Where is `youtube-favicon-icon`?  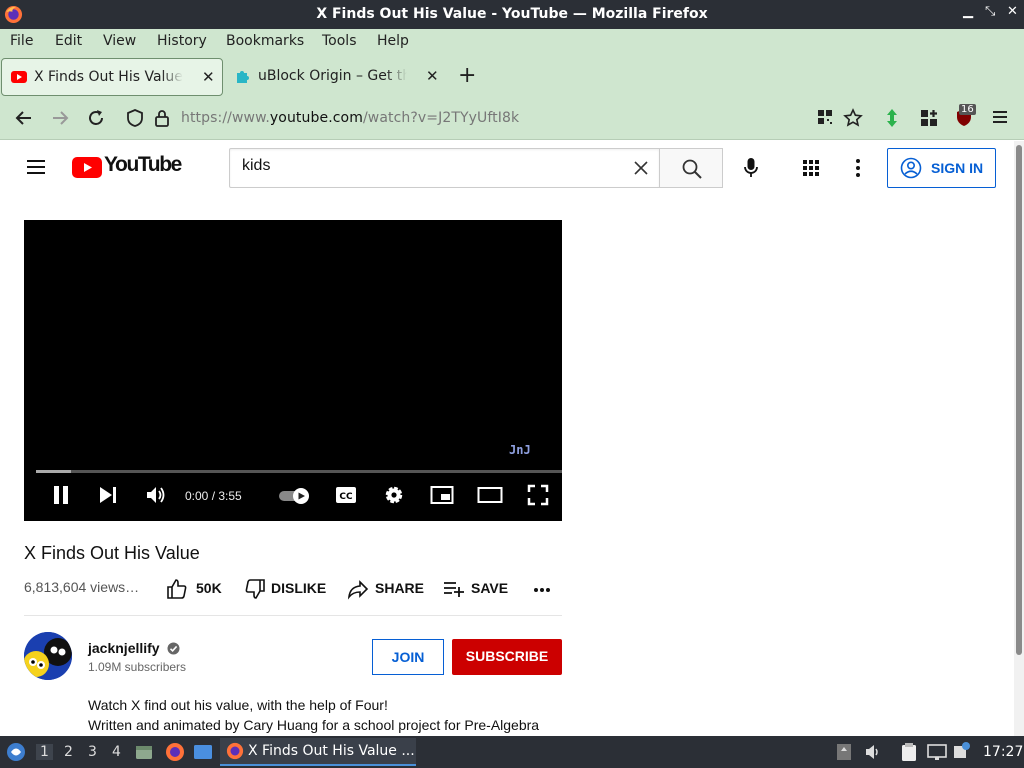
youtube-favicon-icon is located at coordinates (19, 77).